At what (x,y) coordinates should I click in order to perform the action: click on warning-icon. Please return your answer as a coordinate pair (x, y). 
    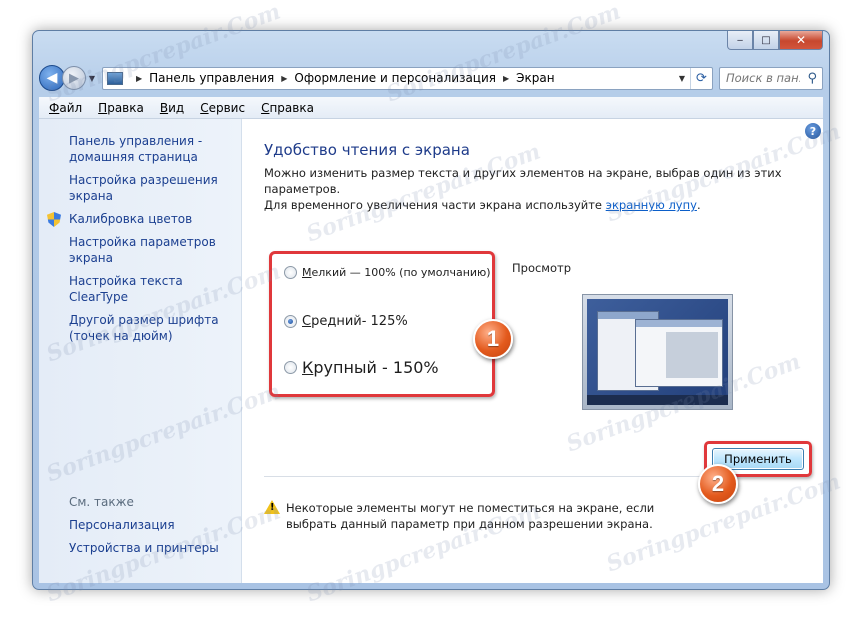
    Looking at the image, I should click on (272, 507).